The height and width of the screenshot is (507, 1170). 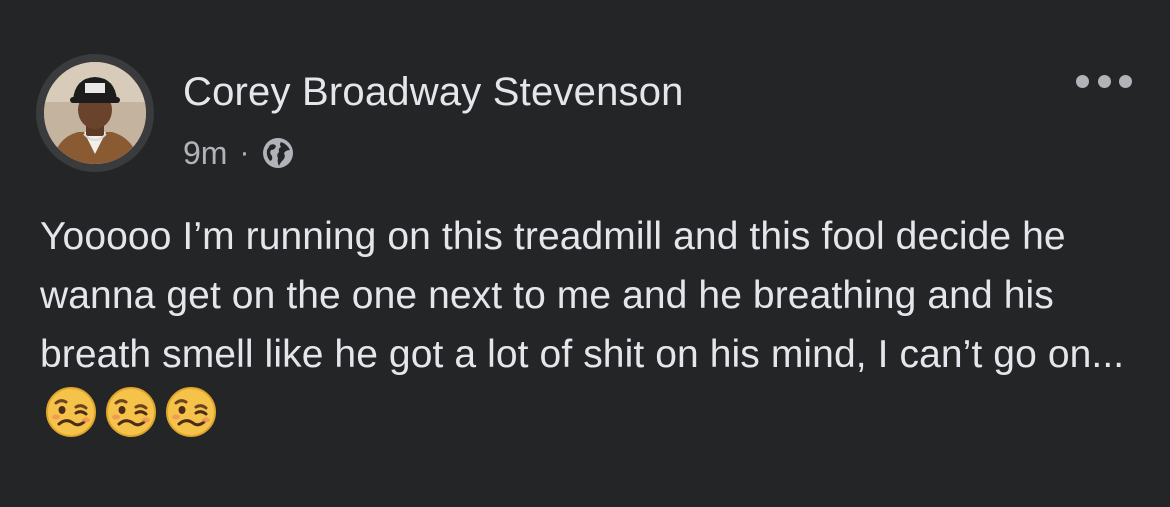 I want to click on post-meta: 9m ·, so click(x=239, y=153).